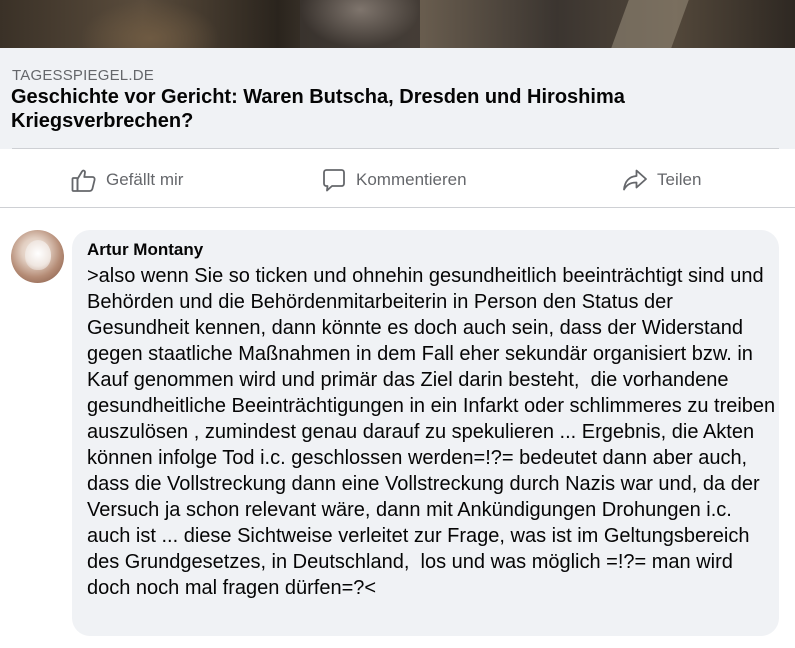 The image size is (795, 648). I want to click on like-button: Gefällt mir, so click(126, 180).